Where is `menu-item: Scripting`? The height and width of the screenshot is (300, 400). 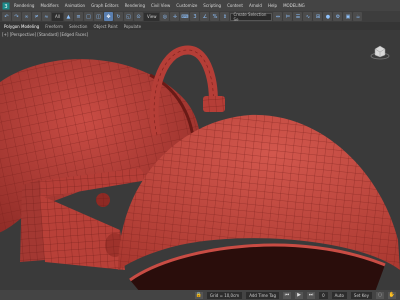
menu-item: Scripting is located at coordinates (212, 5).